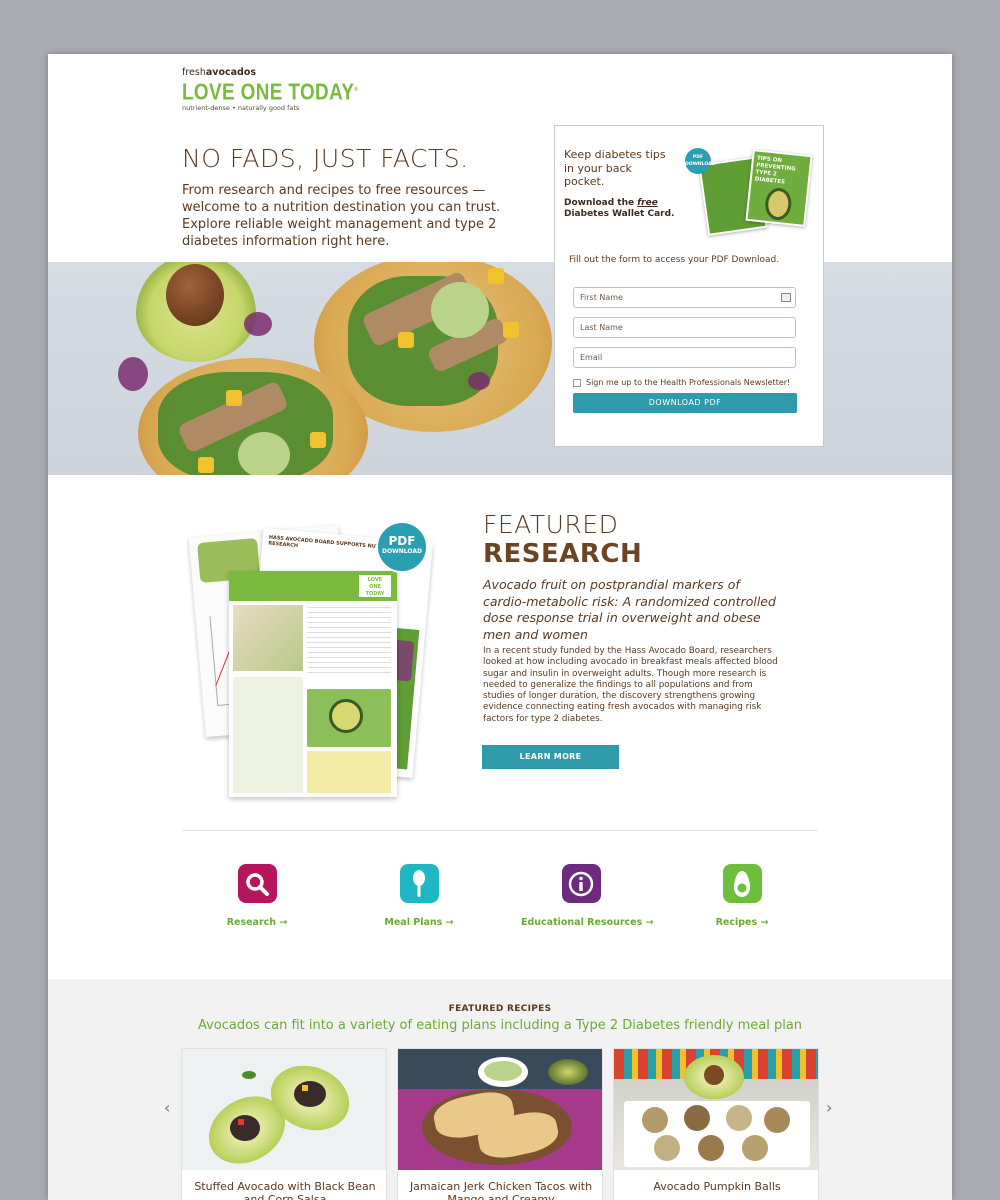 The image size is (1000, 1200). I want to click on category-research: Research →, so click(257, 896).